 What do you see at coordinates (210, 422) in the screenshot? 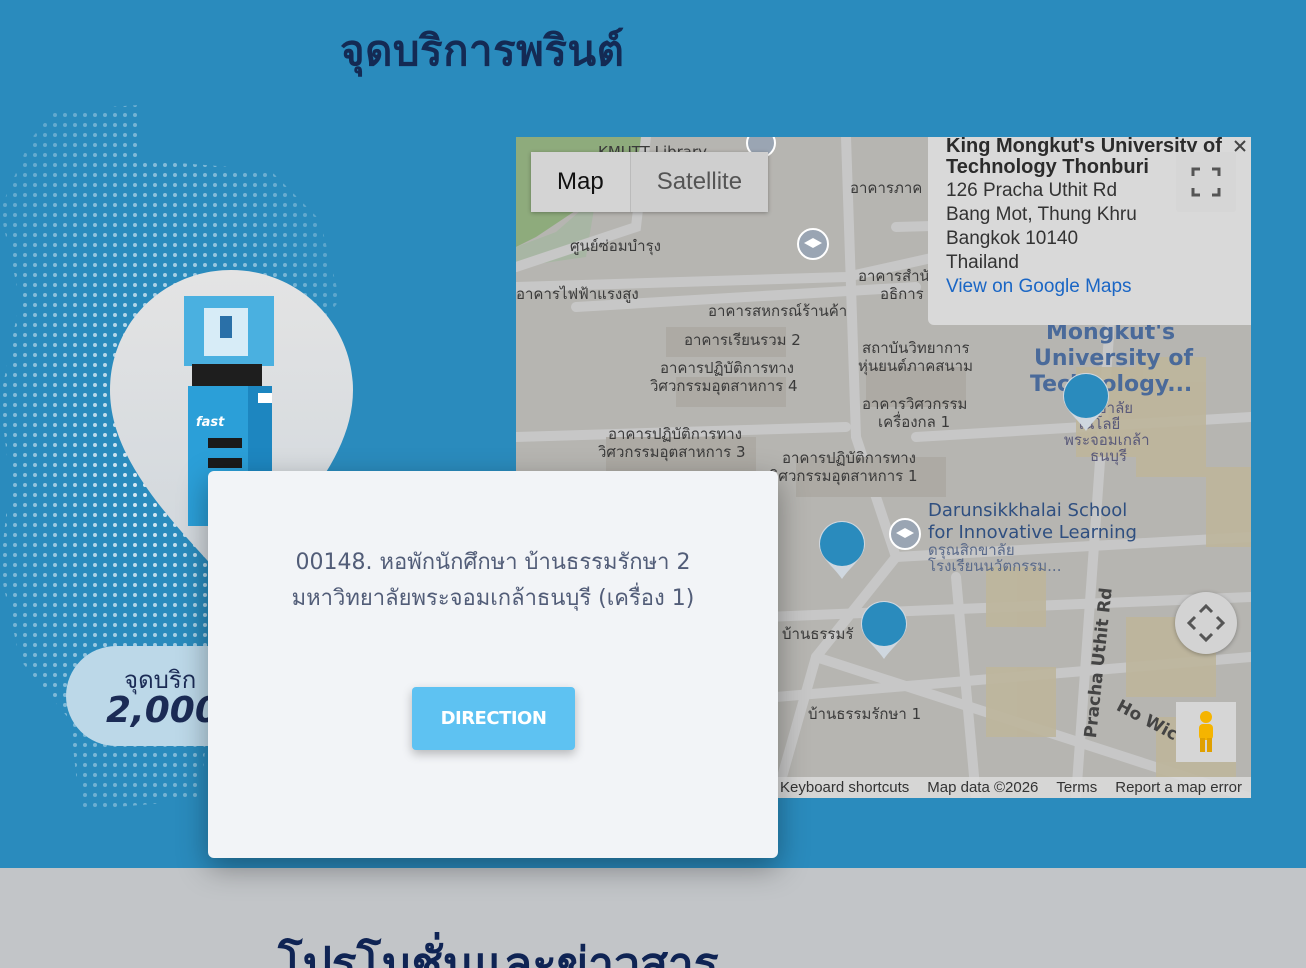
I see `svg-text: fast` at bounding box center [210, 422].